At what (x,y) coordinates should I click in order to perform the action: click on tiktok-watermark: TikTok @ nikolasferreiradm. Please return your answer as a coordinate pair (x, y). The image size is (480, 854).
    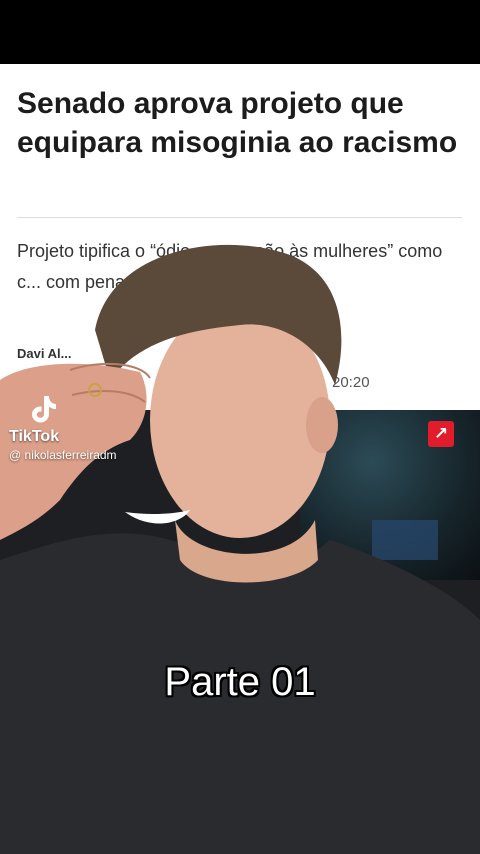
    Looking at the image, I should click on (63, 427).